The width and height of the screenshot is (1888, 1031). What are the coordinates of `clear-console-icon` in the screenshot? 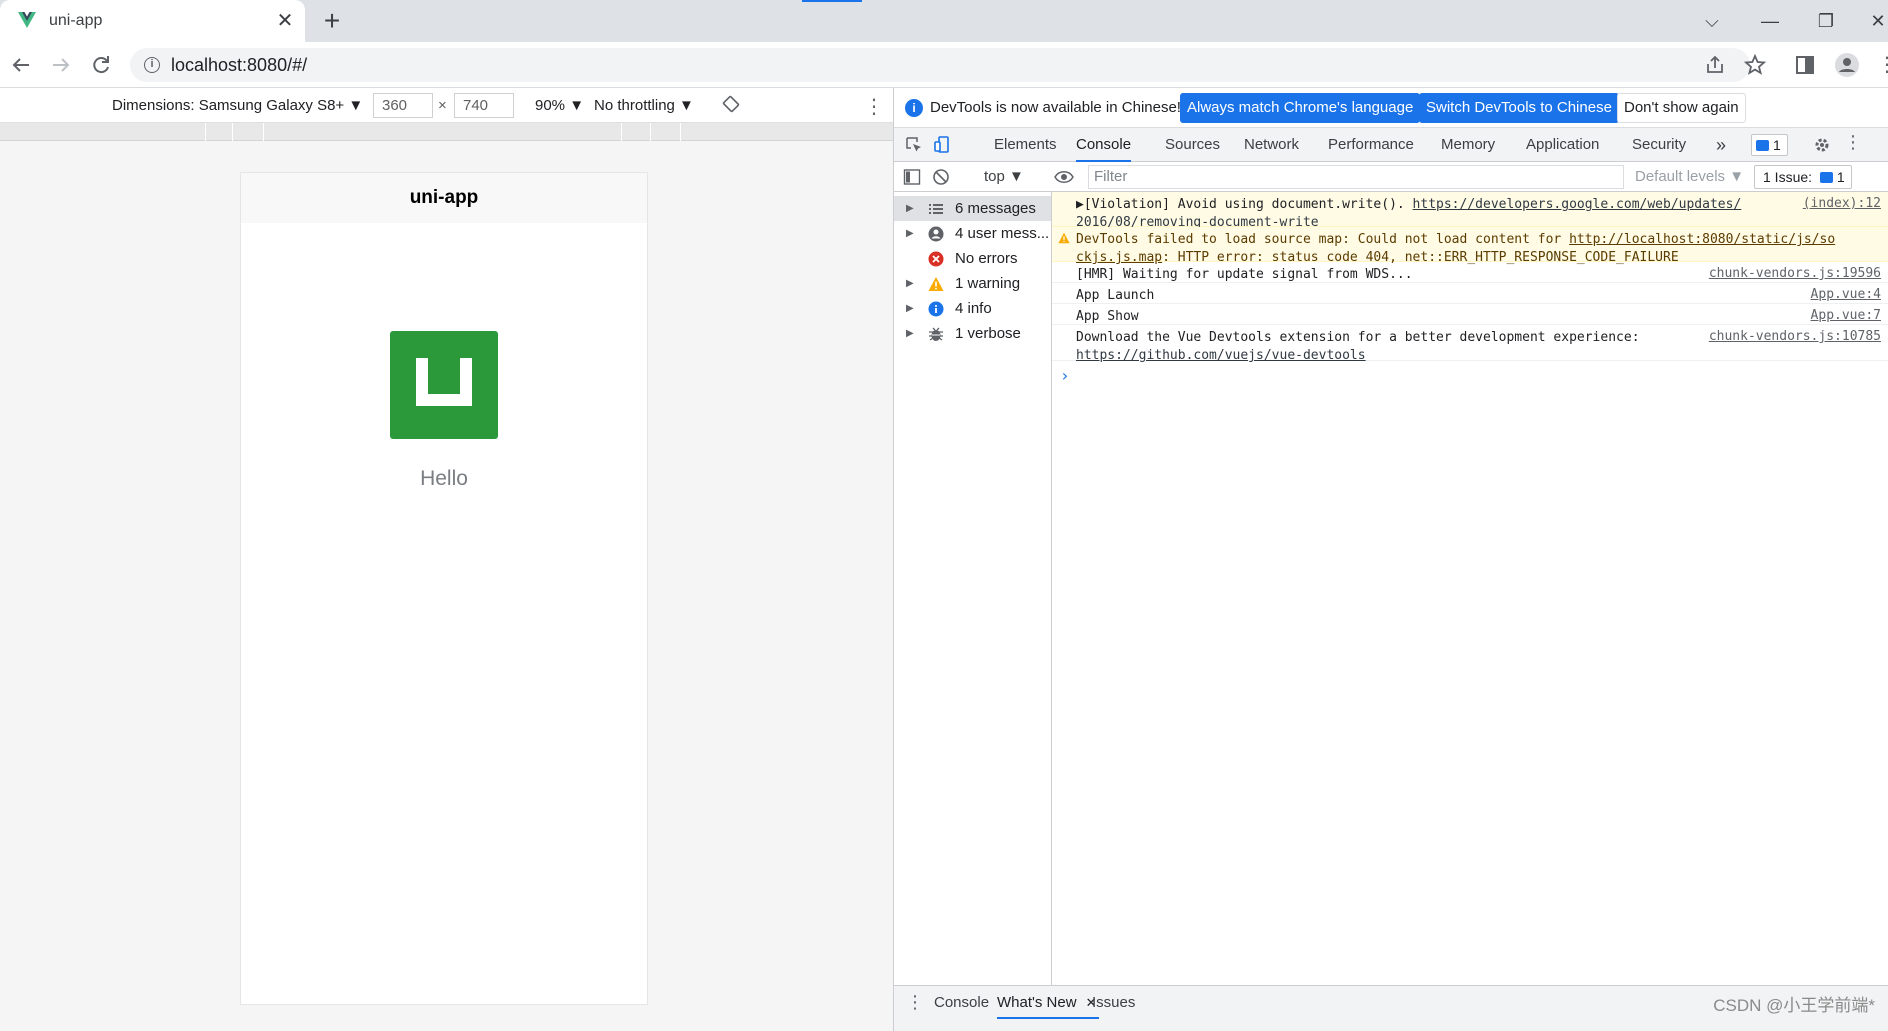 It's located at (941, 177).